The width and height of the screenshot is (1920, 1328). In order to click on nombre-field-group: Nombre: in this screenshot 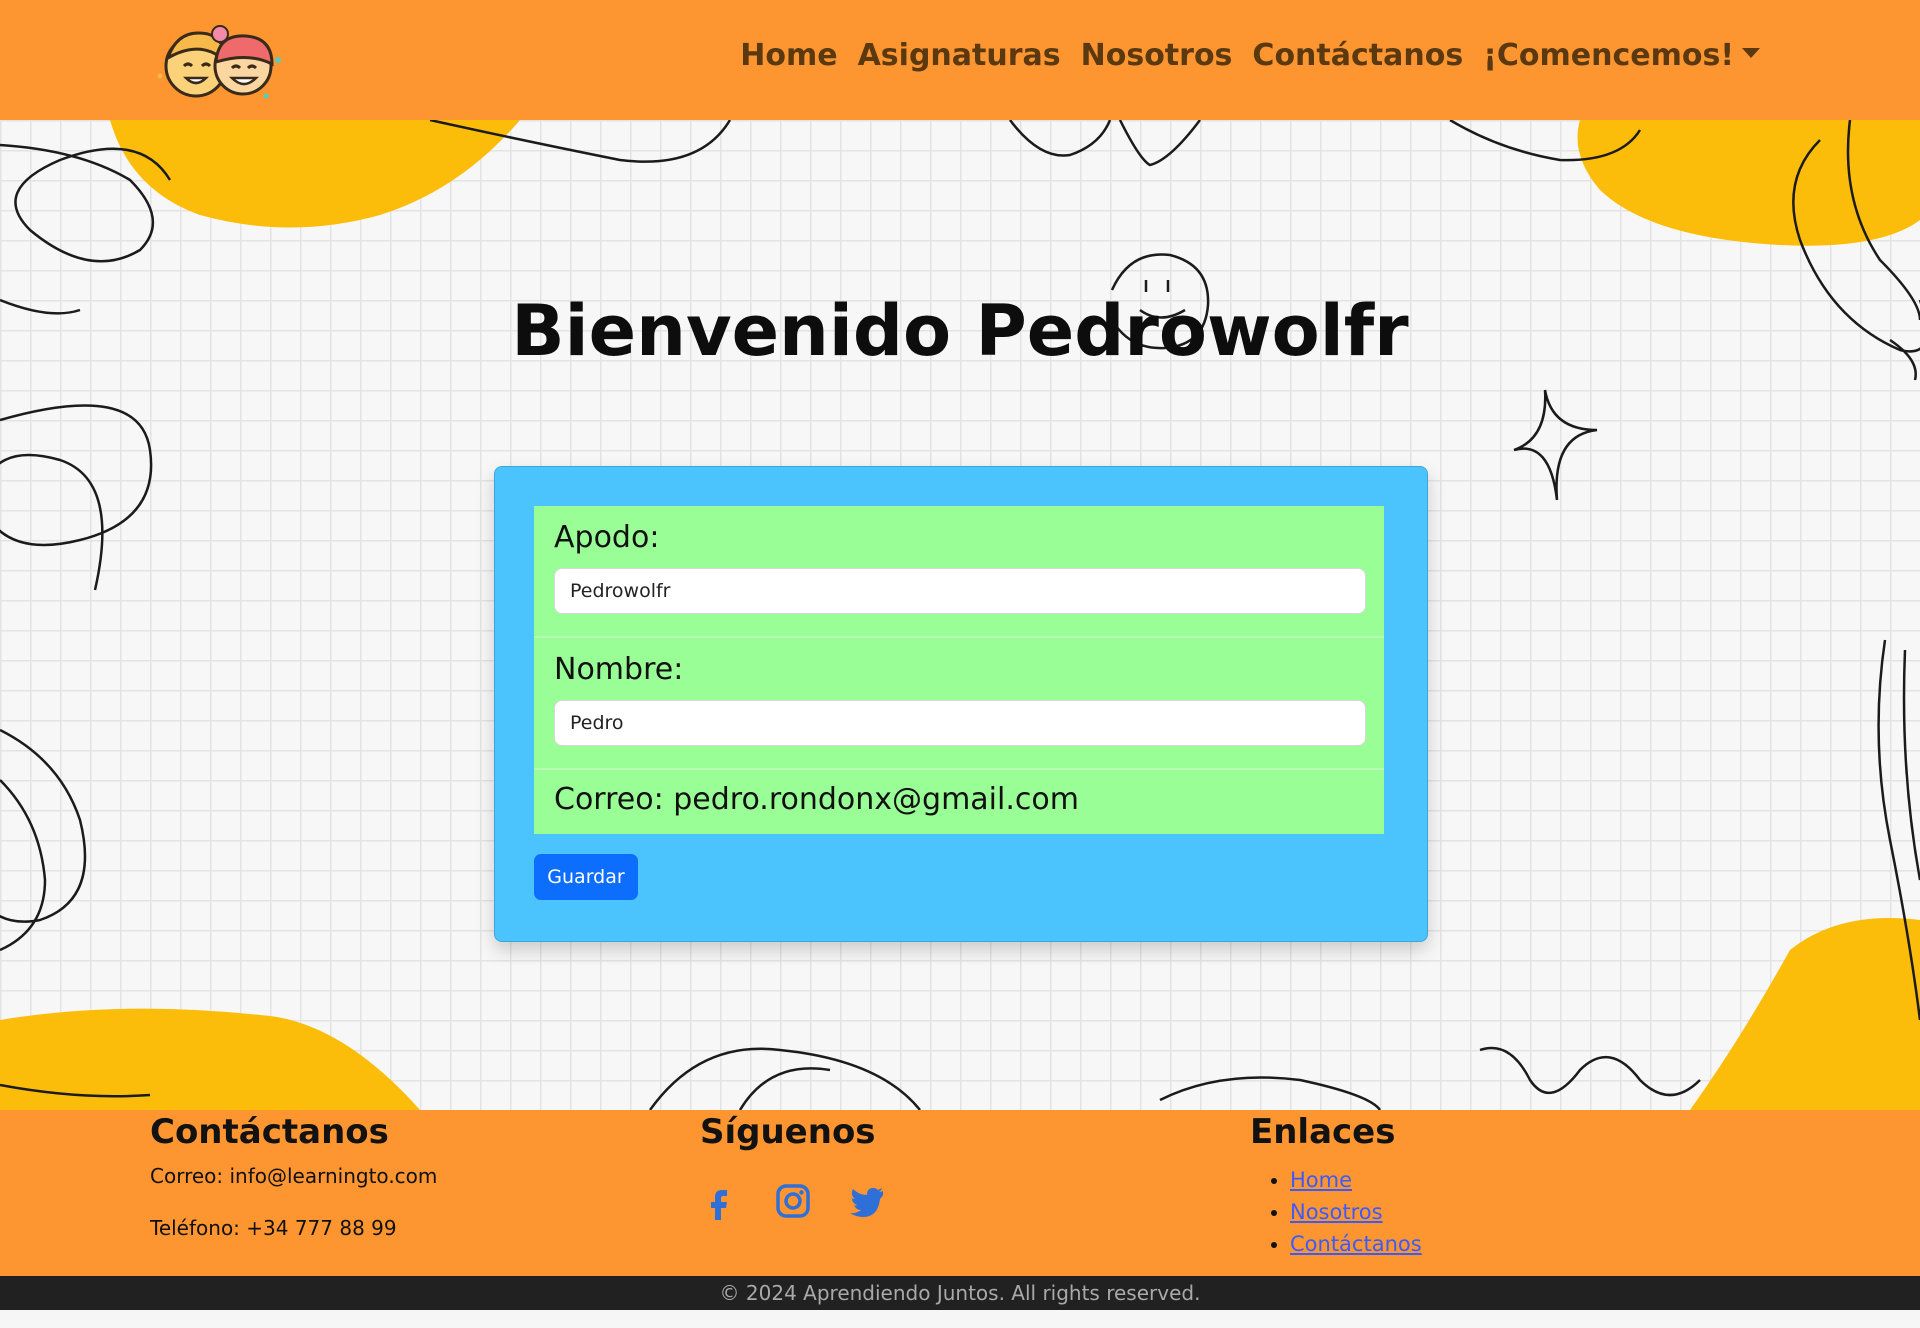, I will do `click(959, 703)`.